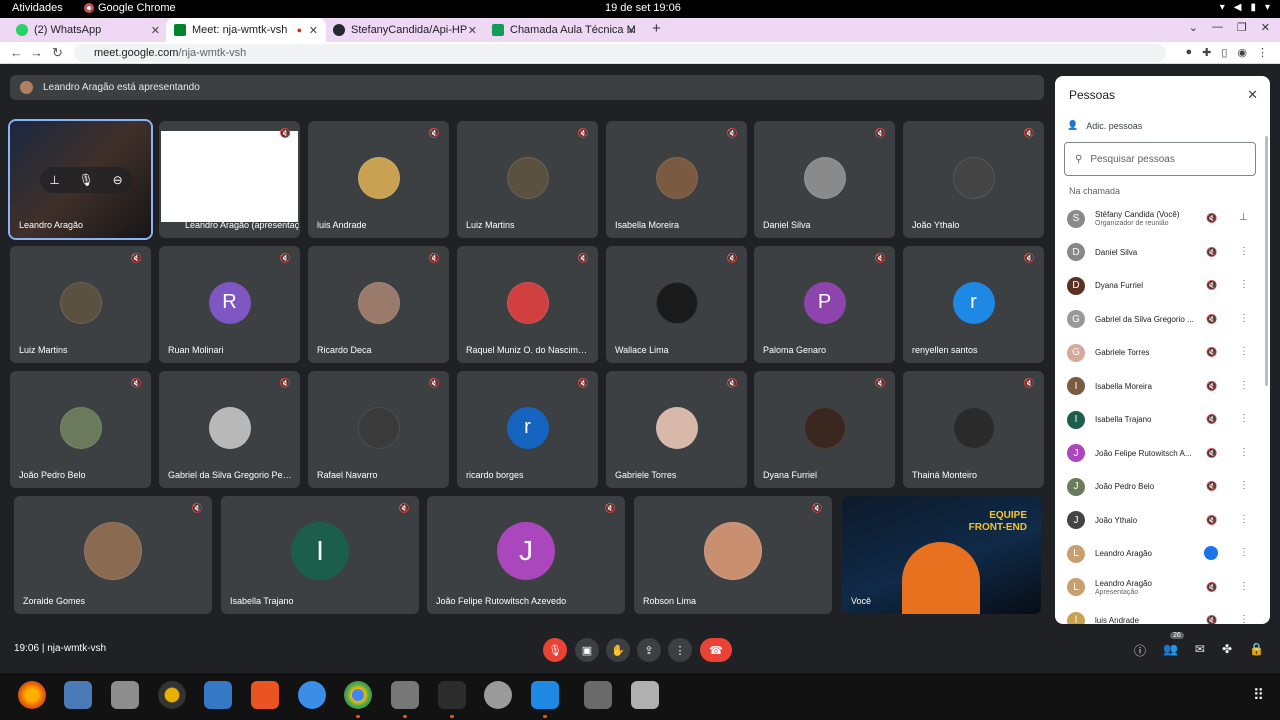 The height and width of the screenshot is (720, 1280). I want to click on participant-tile: ⊥ 🎙 ⊖ Leandro Aragão, so click(80, 179).